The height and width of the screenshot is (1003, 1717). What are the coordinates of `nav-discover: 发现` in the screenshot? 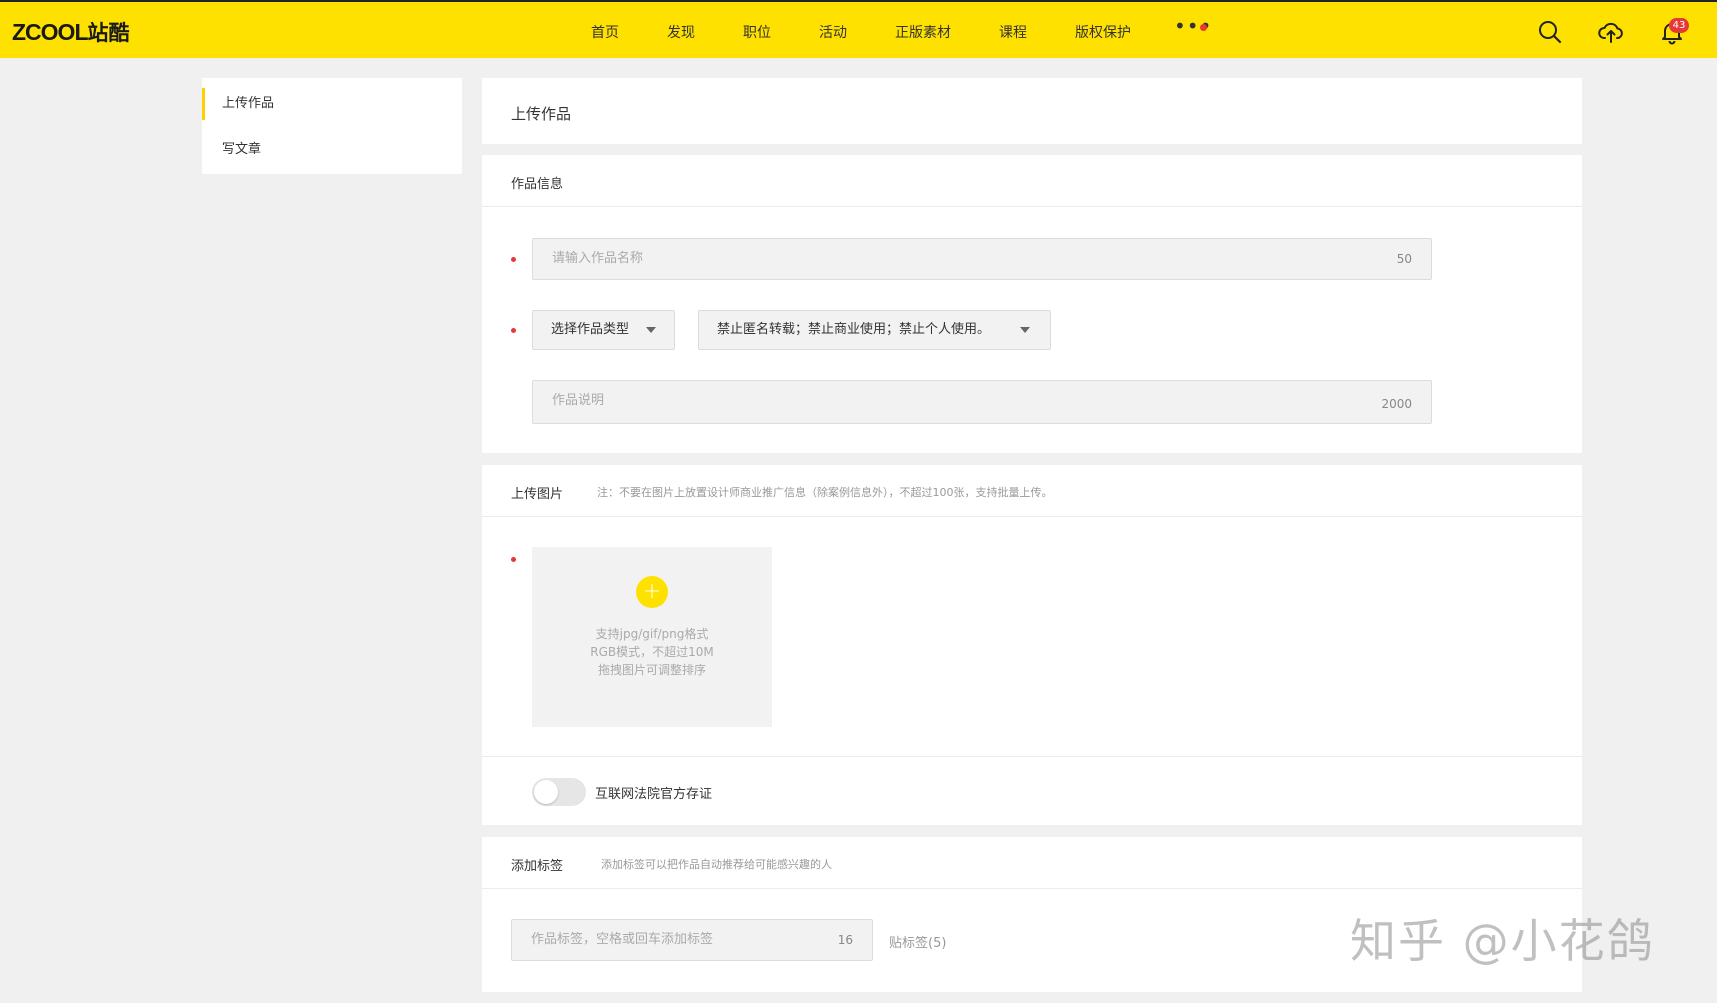 It's located at (681, 32).